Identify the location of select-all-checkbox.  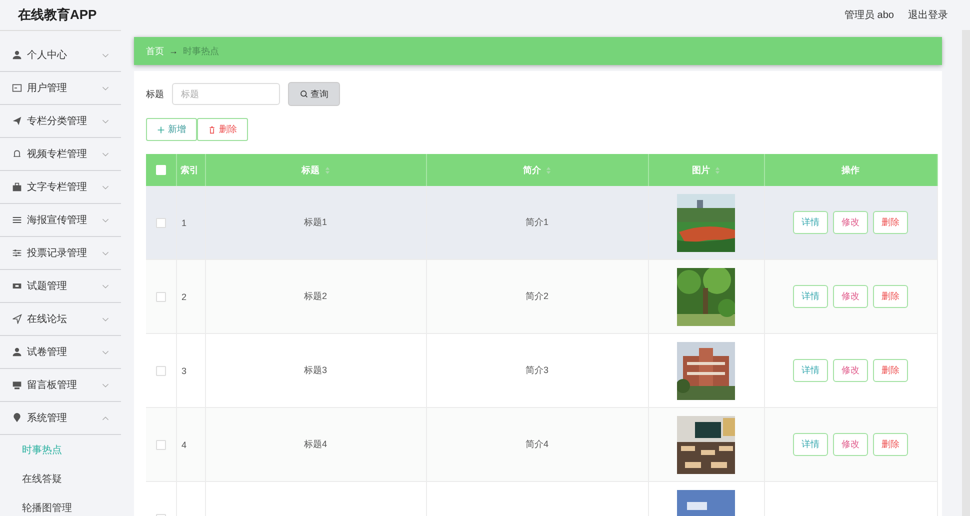
(161, 170).